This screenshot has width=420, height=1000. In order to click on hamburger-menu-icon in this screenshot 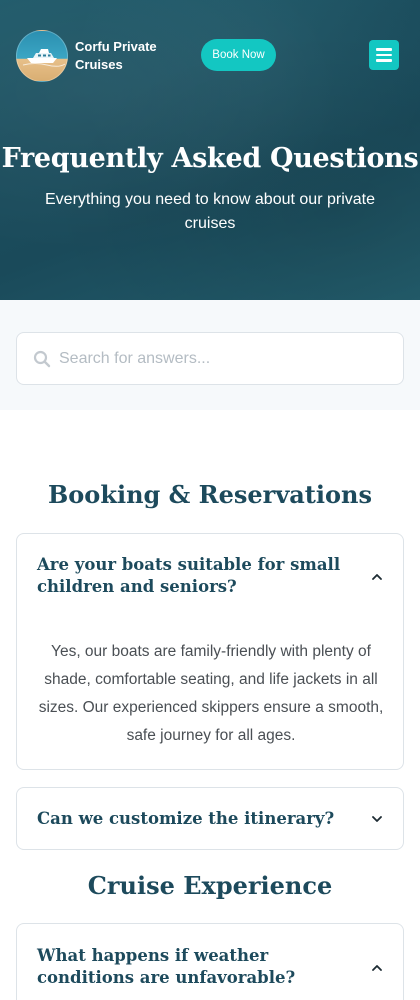, I will do `click(384, 55)`.